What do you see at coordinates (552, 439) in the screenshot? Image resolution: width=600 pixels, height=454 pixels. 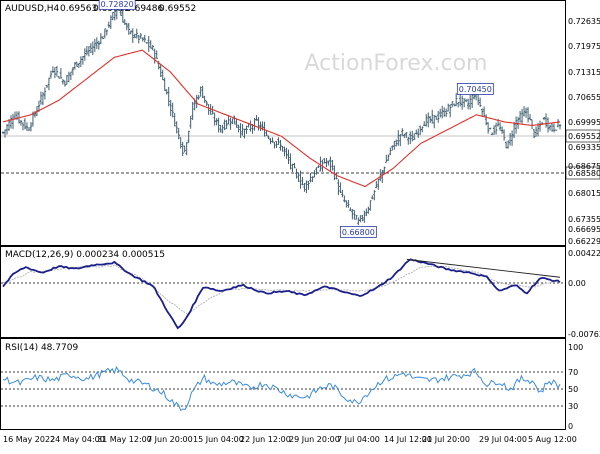 I see `x-tick: 5 Aug 12:00` at bounding box center [552, 439].